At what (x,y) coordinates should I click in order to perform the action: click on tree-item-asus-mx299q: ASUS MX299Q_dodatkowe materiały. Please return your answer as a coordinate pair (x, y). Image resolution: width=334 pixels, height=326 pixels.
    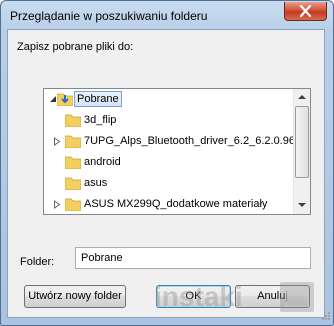
    Looking at the image, I should click on (170, 204).